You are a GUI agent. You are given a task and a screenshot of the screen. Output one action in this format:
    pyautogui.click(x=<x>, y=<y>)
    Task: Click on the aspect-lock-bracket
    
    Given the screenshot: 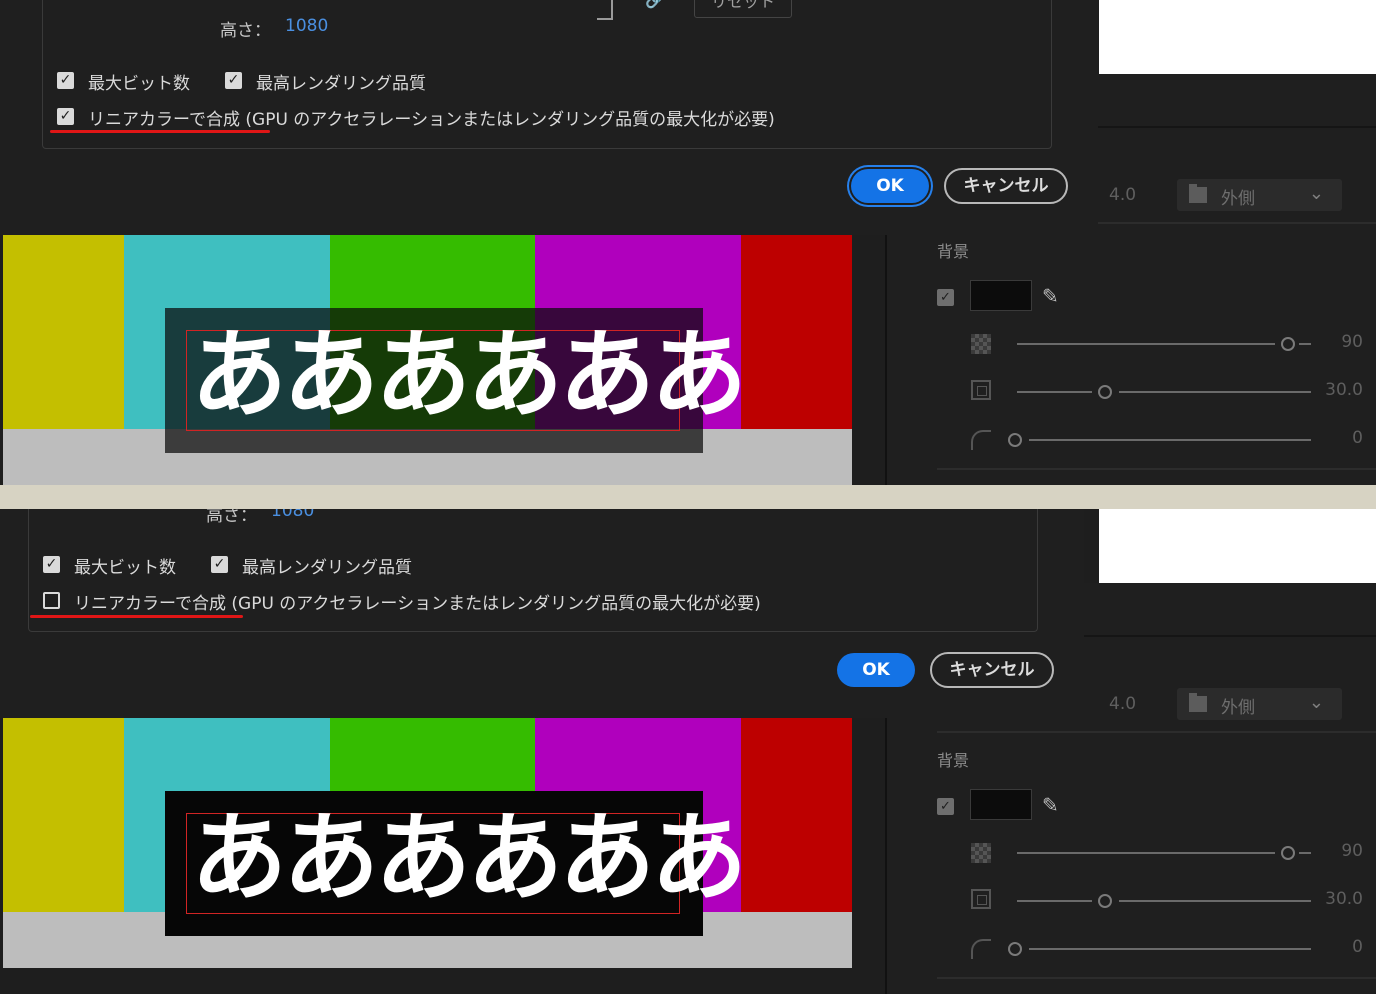 What is the action you would take?
    pyautogui.click(x=605, y=10)
    